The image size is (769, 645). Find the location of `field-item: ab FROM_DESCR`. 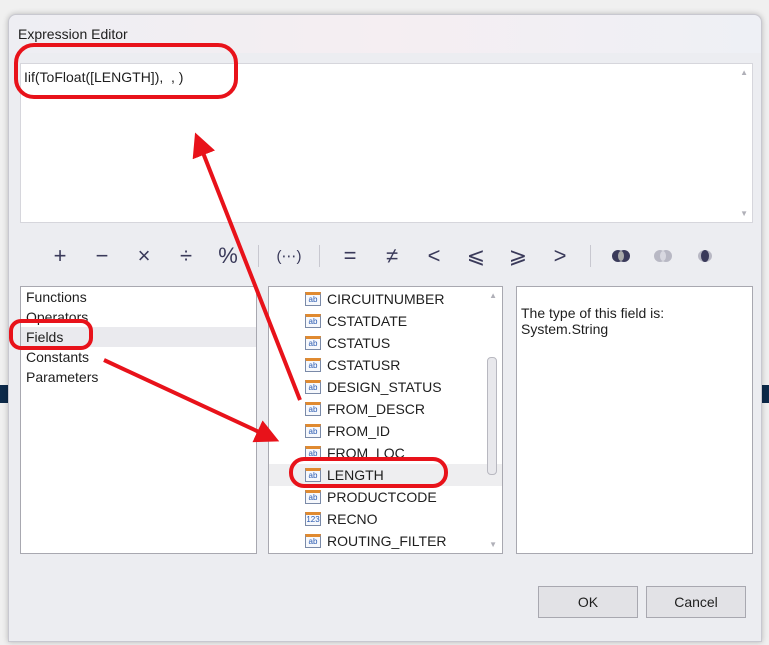

field-item: ab FROM_DESCR is located at coordinates (385, 409).